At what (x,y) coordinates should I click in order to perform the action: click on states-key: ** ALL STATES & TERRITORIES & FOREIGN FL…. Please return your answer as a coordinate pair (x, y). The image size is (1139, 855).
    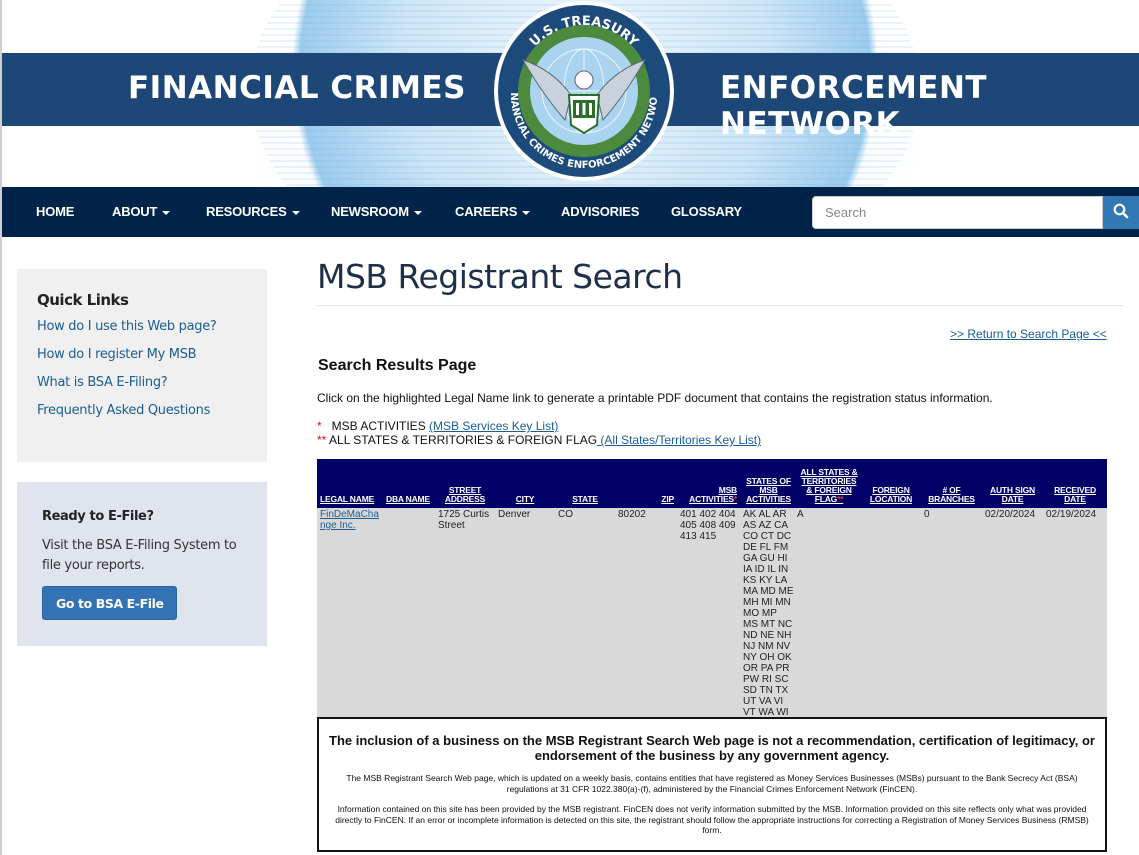
    Looking at the image, I should click on (539, 440).